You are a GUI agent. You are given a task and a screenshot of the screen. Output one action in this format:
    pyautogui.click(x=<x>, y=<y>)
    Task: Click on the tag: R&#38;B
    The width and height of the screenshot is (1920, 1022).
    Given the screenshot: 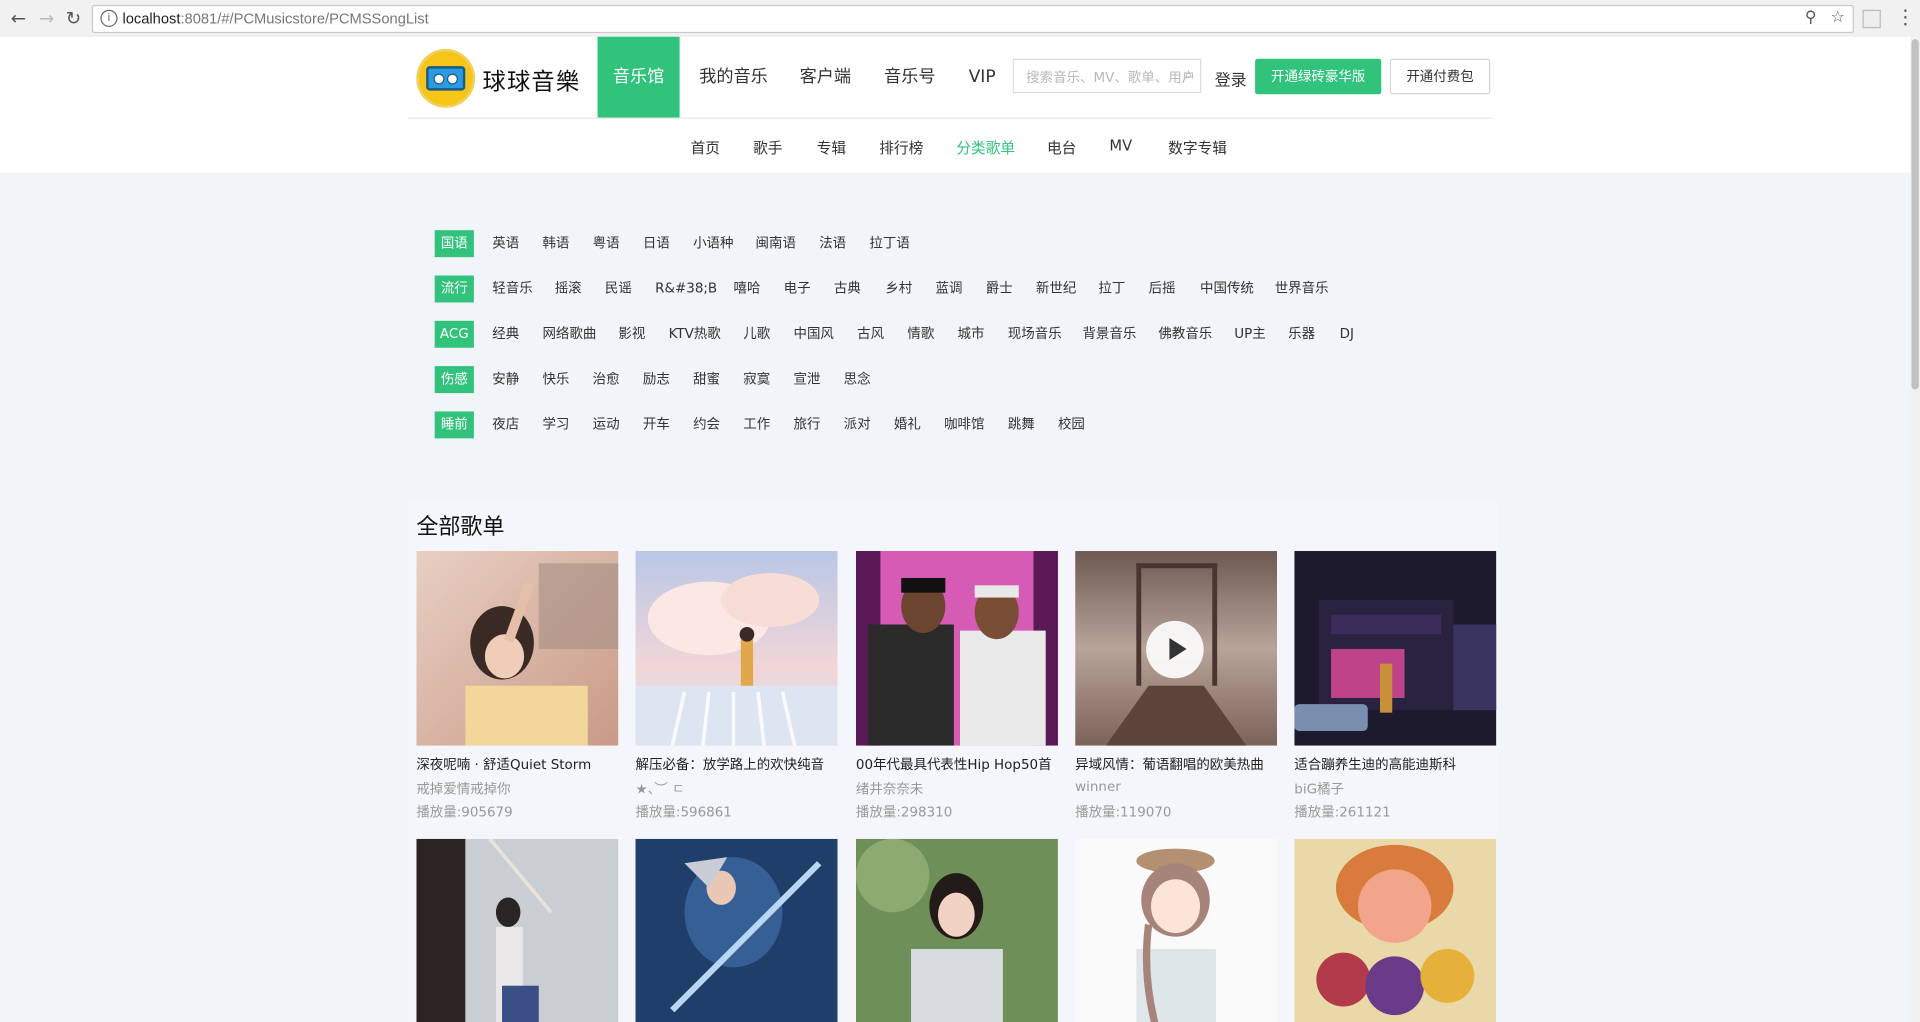 What is the action you would take?
    pyautogui.click(x=686, y=289)
    